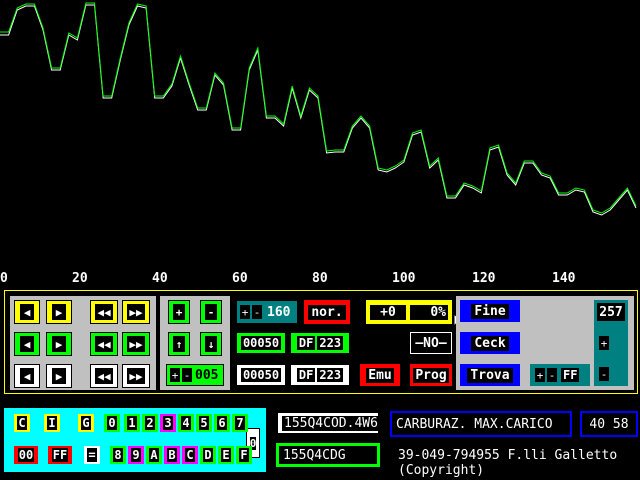 The width and height of the screenshot is (640, 480). I want to click on emu-button: Emu, so click(380, 375).